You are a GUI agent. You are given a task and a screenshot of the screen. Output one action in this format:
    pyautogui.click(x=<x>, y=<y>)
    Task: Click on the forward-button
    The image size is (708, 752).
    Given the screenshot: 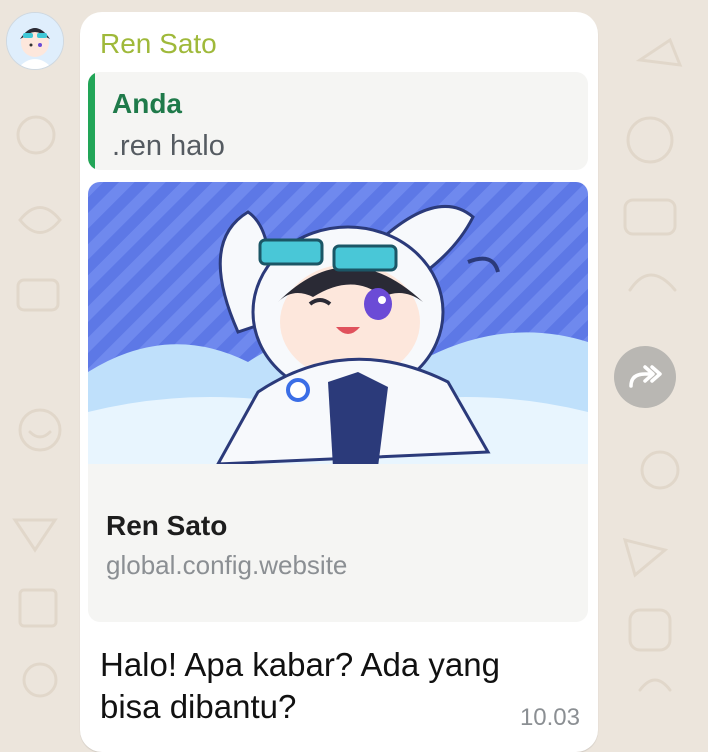 What is the action you would take?
    pyautogui.click(x=645, y=377)
    